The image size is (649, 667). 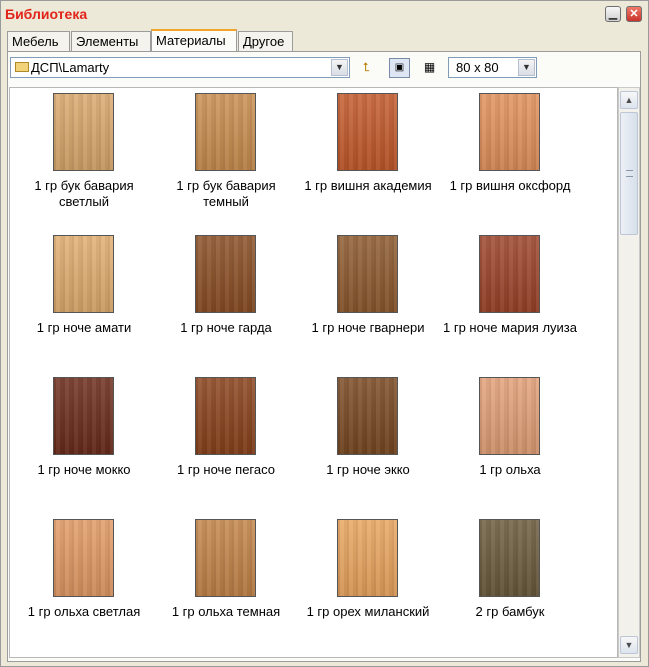 What do you see at coordinates (368, 469) in the screenshot?
I see `material-label: 1 гр ноче экко` at bounding box center [368, 469].